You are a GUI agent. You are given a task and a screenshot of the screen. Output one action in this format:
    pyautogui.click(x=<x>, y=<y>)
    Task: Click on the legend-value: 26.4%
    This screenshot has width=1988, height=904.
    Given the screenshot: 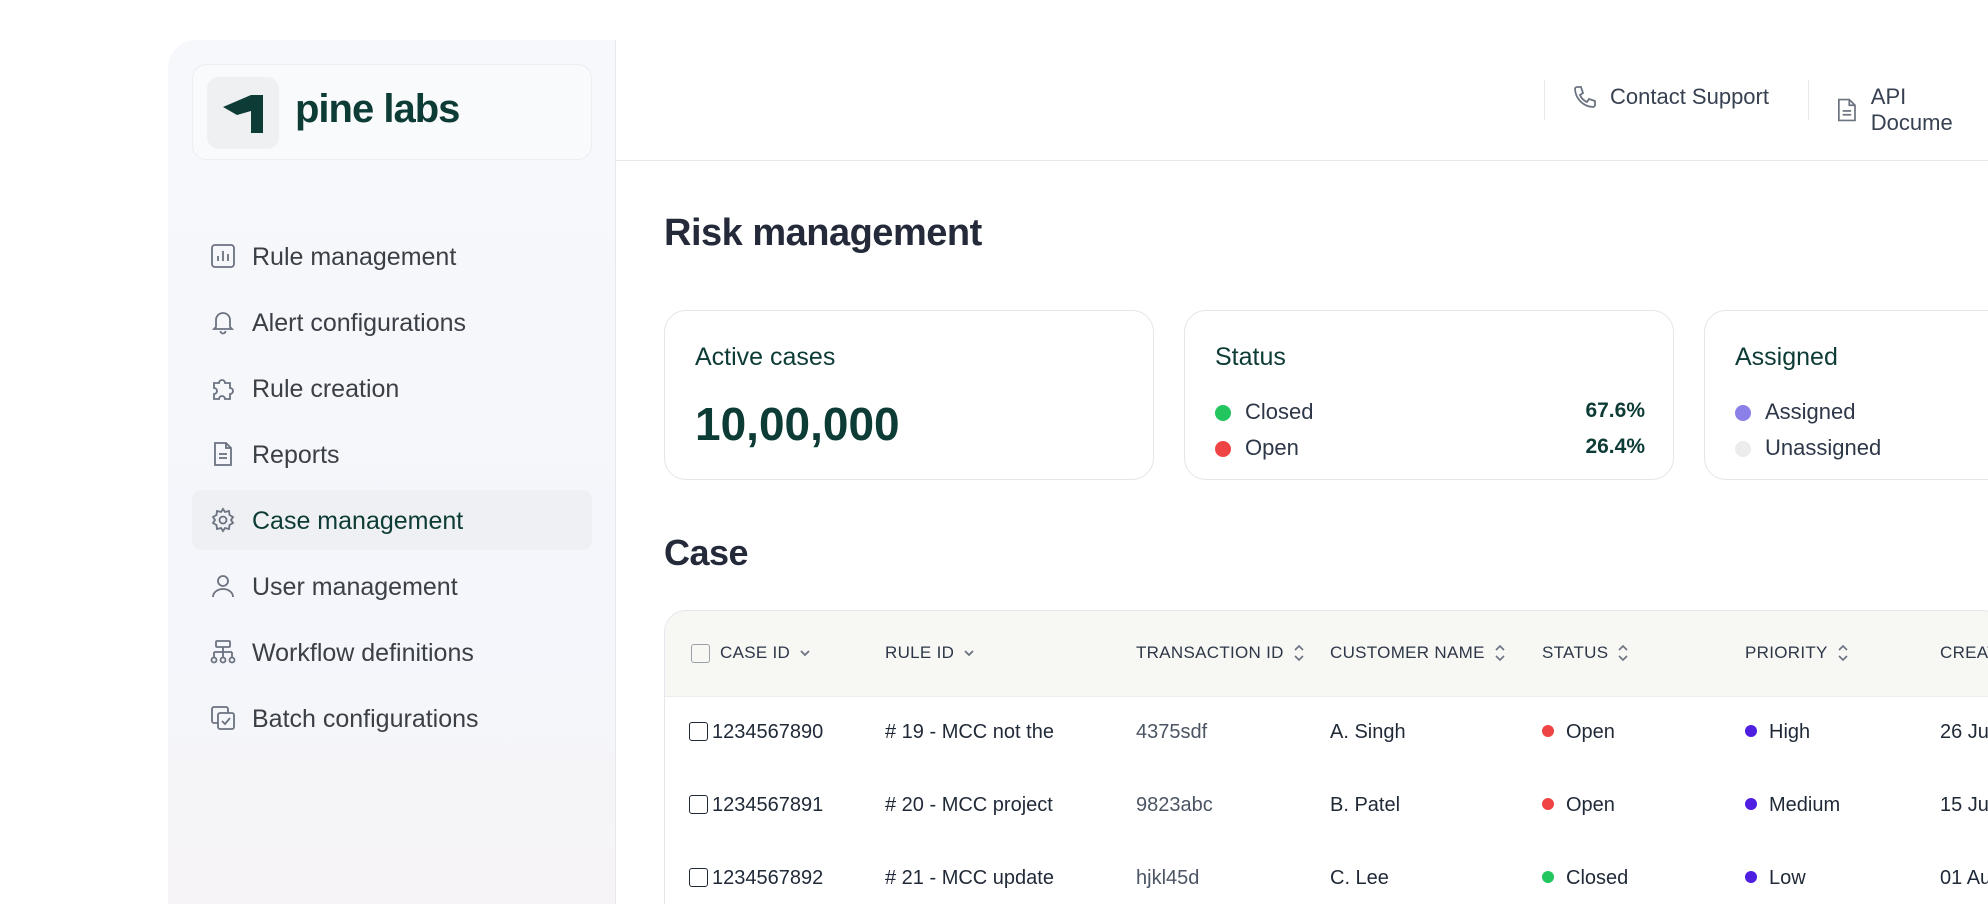 What is the action you would take?
    pyautogui.click(x=1615, y=446)
    